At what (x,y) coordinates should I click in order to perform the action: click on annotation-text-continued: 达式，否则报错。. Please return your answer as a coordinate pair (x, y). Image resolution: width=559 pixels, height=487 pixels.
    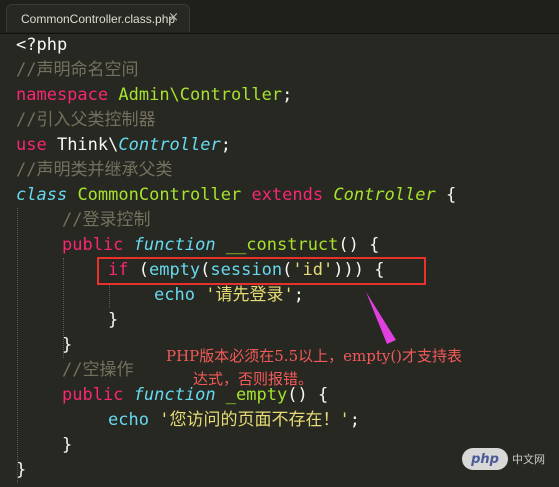
    Looking at the image, I should click on (253, 379).